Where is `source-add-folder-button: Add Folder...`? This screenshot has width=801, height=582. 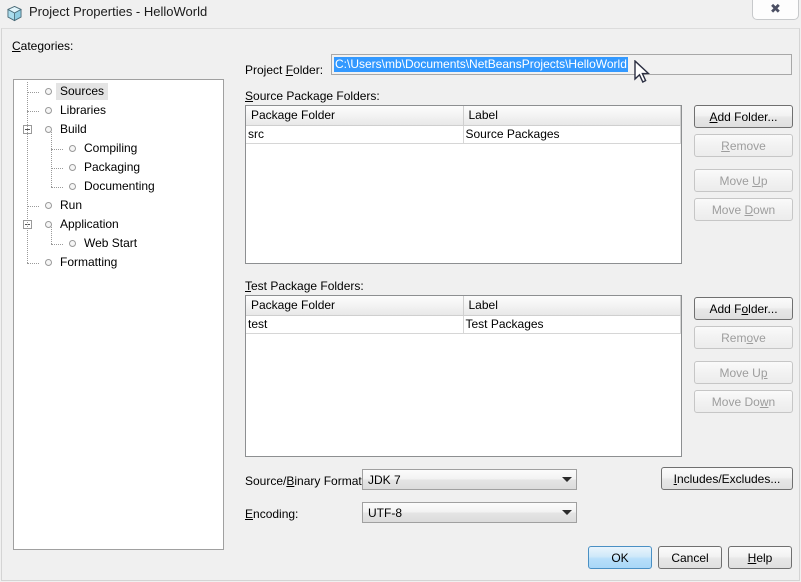
source-add-folder-button: Add Folder... is located at coordinates (743, 116).